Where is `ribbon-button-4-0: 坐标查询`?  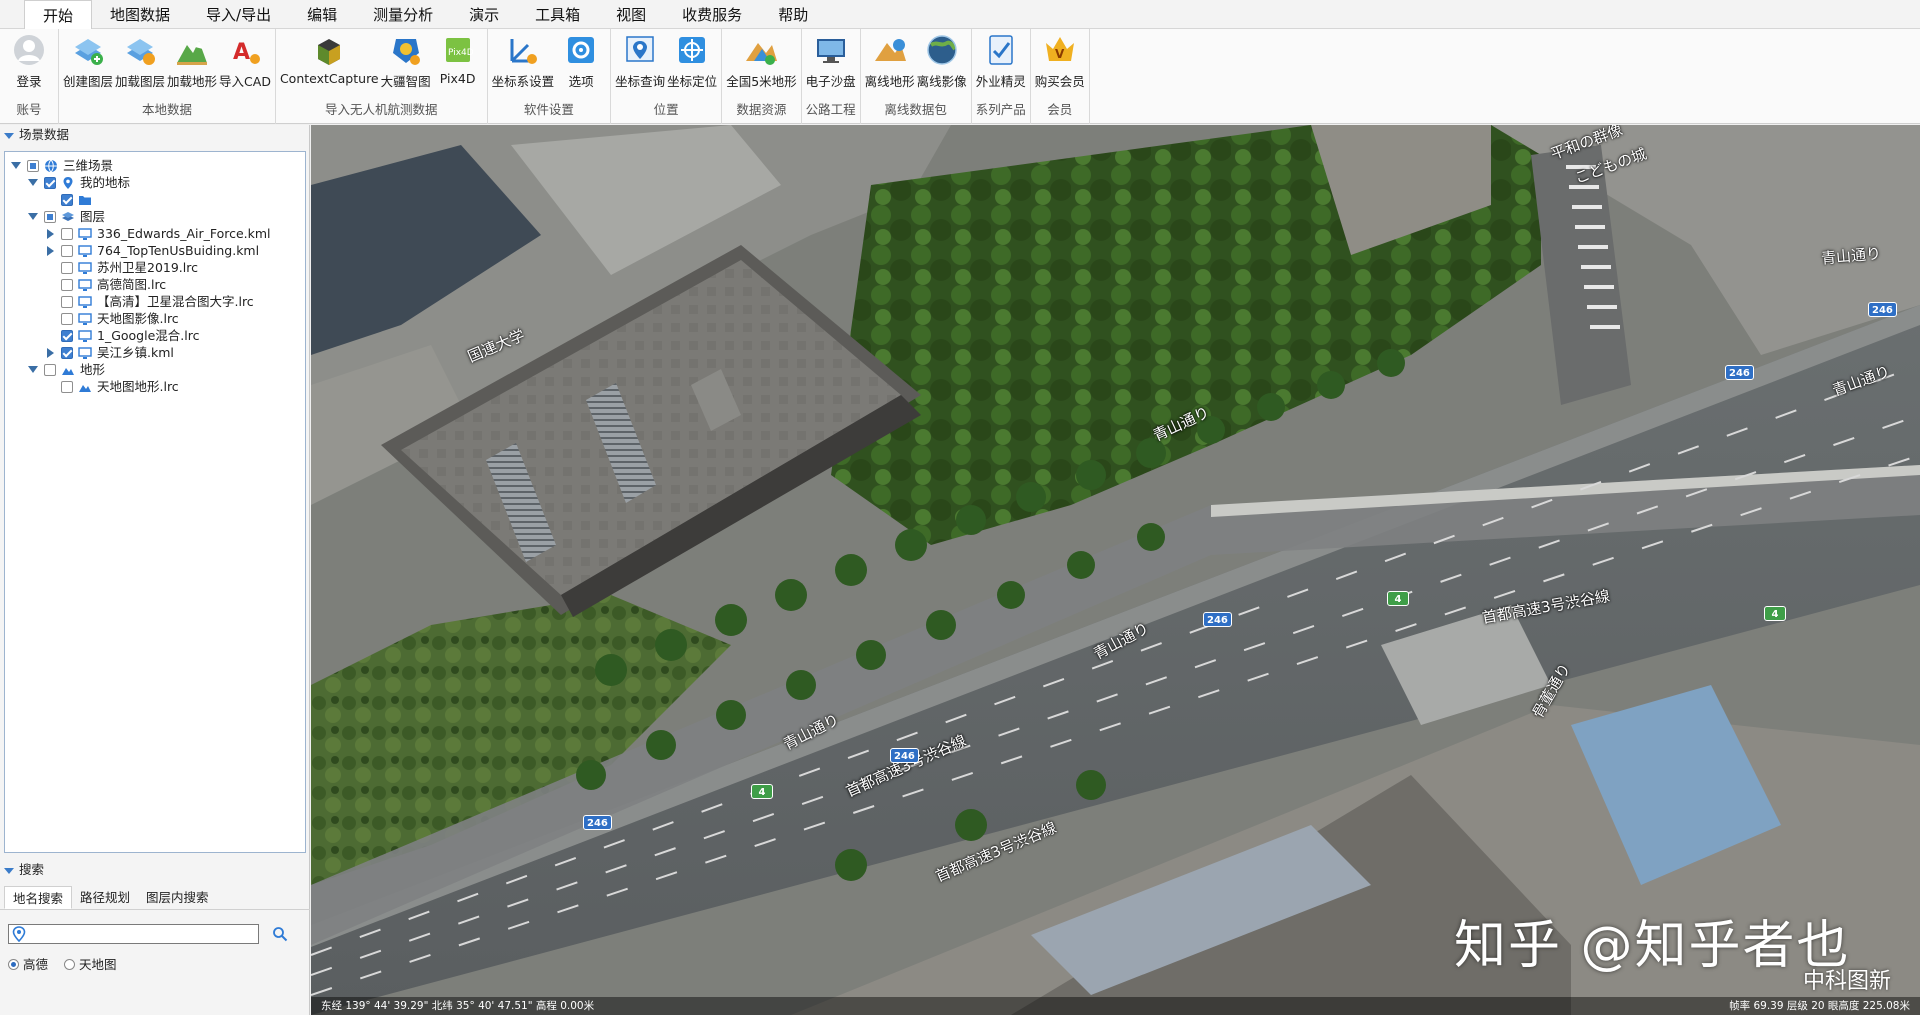
ribbon-button-4-0: 坐标查询 is located at coordinates (640, 65).